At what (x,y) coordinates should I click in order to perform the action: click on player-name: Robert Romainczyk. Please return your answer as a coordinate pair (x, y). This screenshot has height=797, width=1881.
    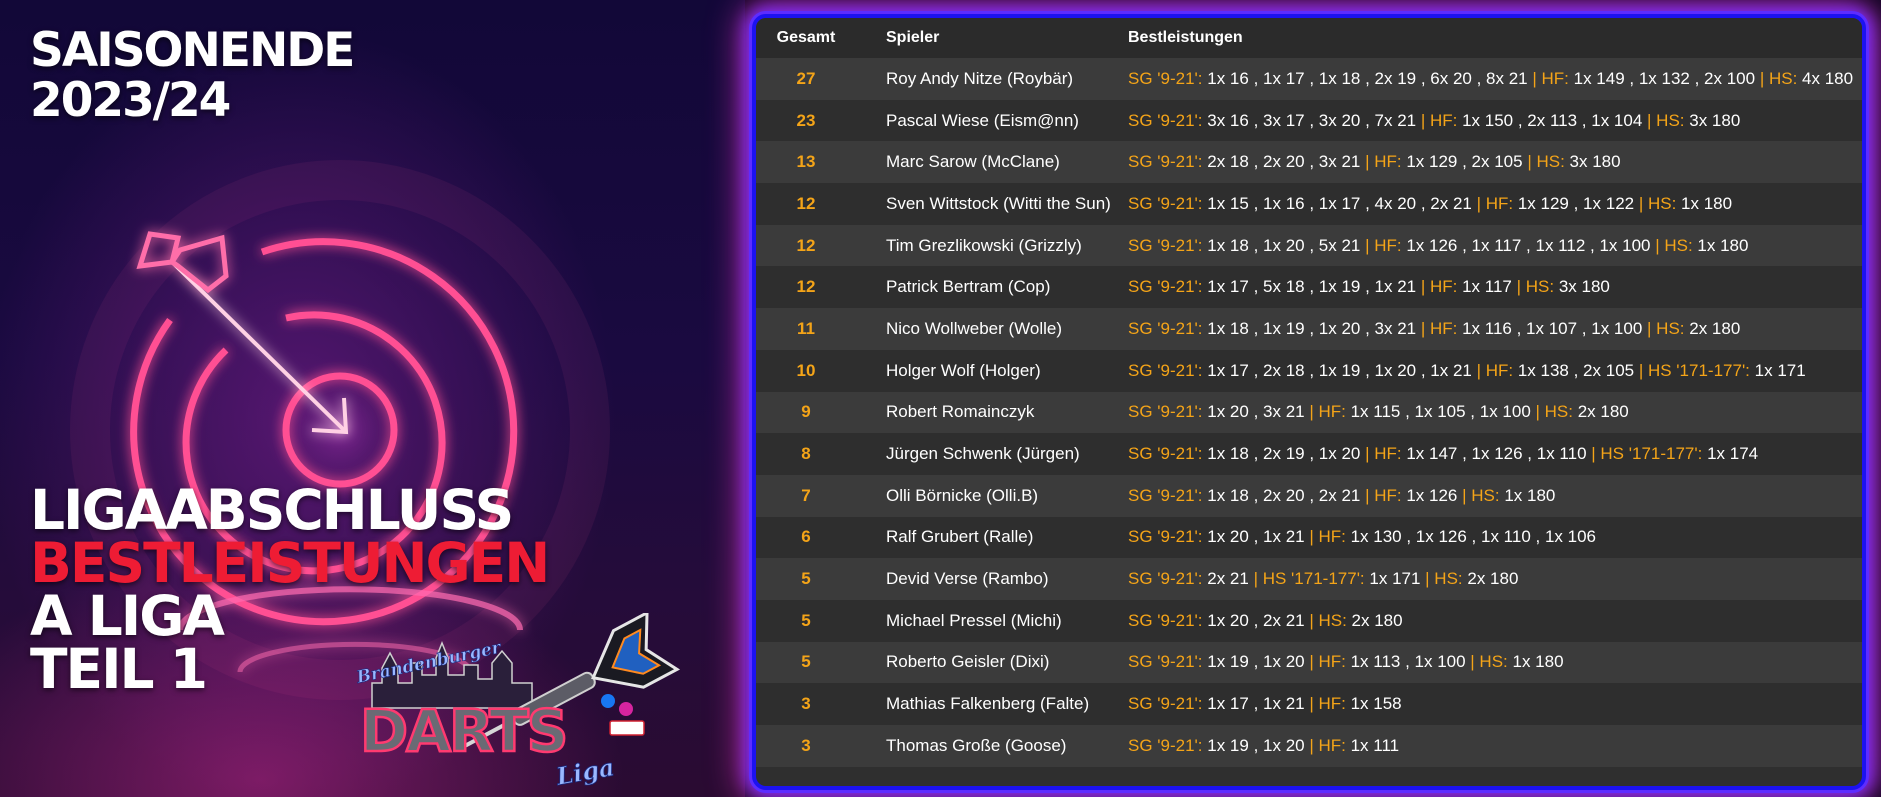
    Looking at the image, I should click on (960, 412).